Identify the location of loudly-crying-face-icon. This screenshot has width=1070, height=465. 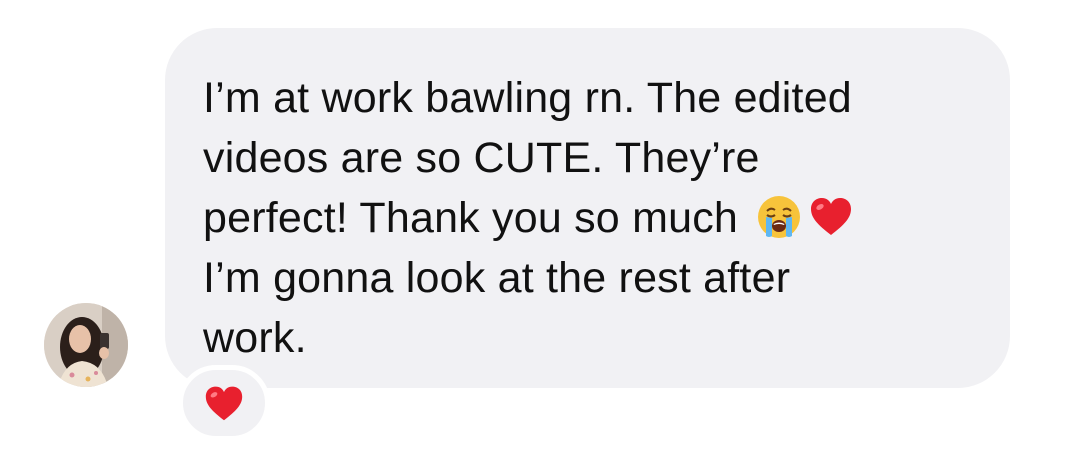
(779, 217).